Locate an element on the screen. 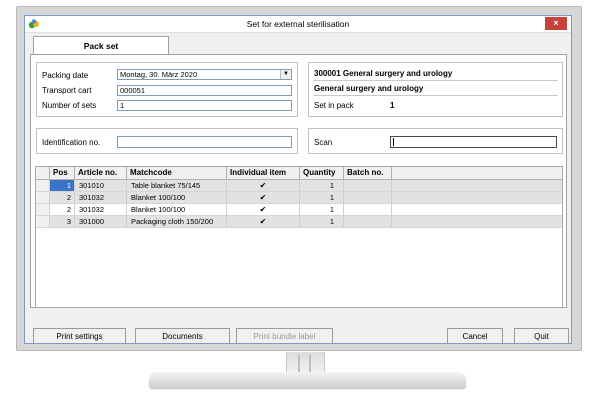 The width and height of the screenshot is (595, 394). cell-article: 301000 is located at coordinates (101, 222).